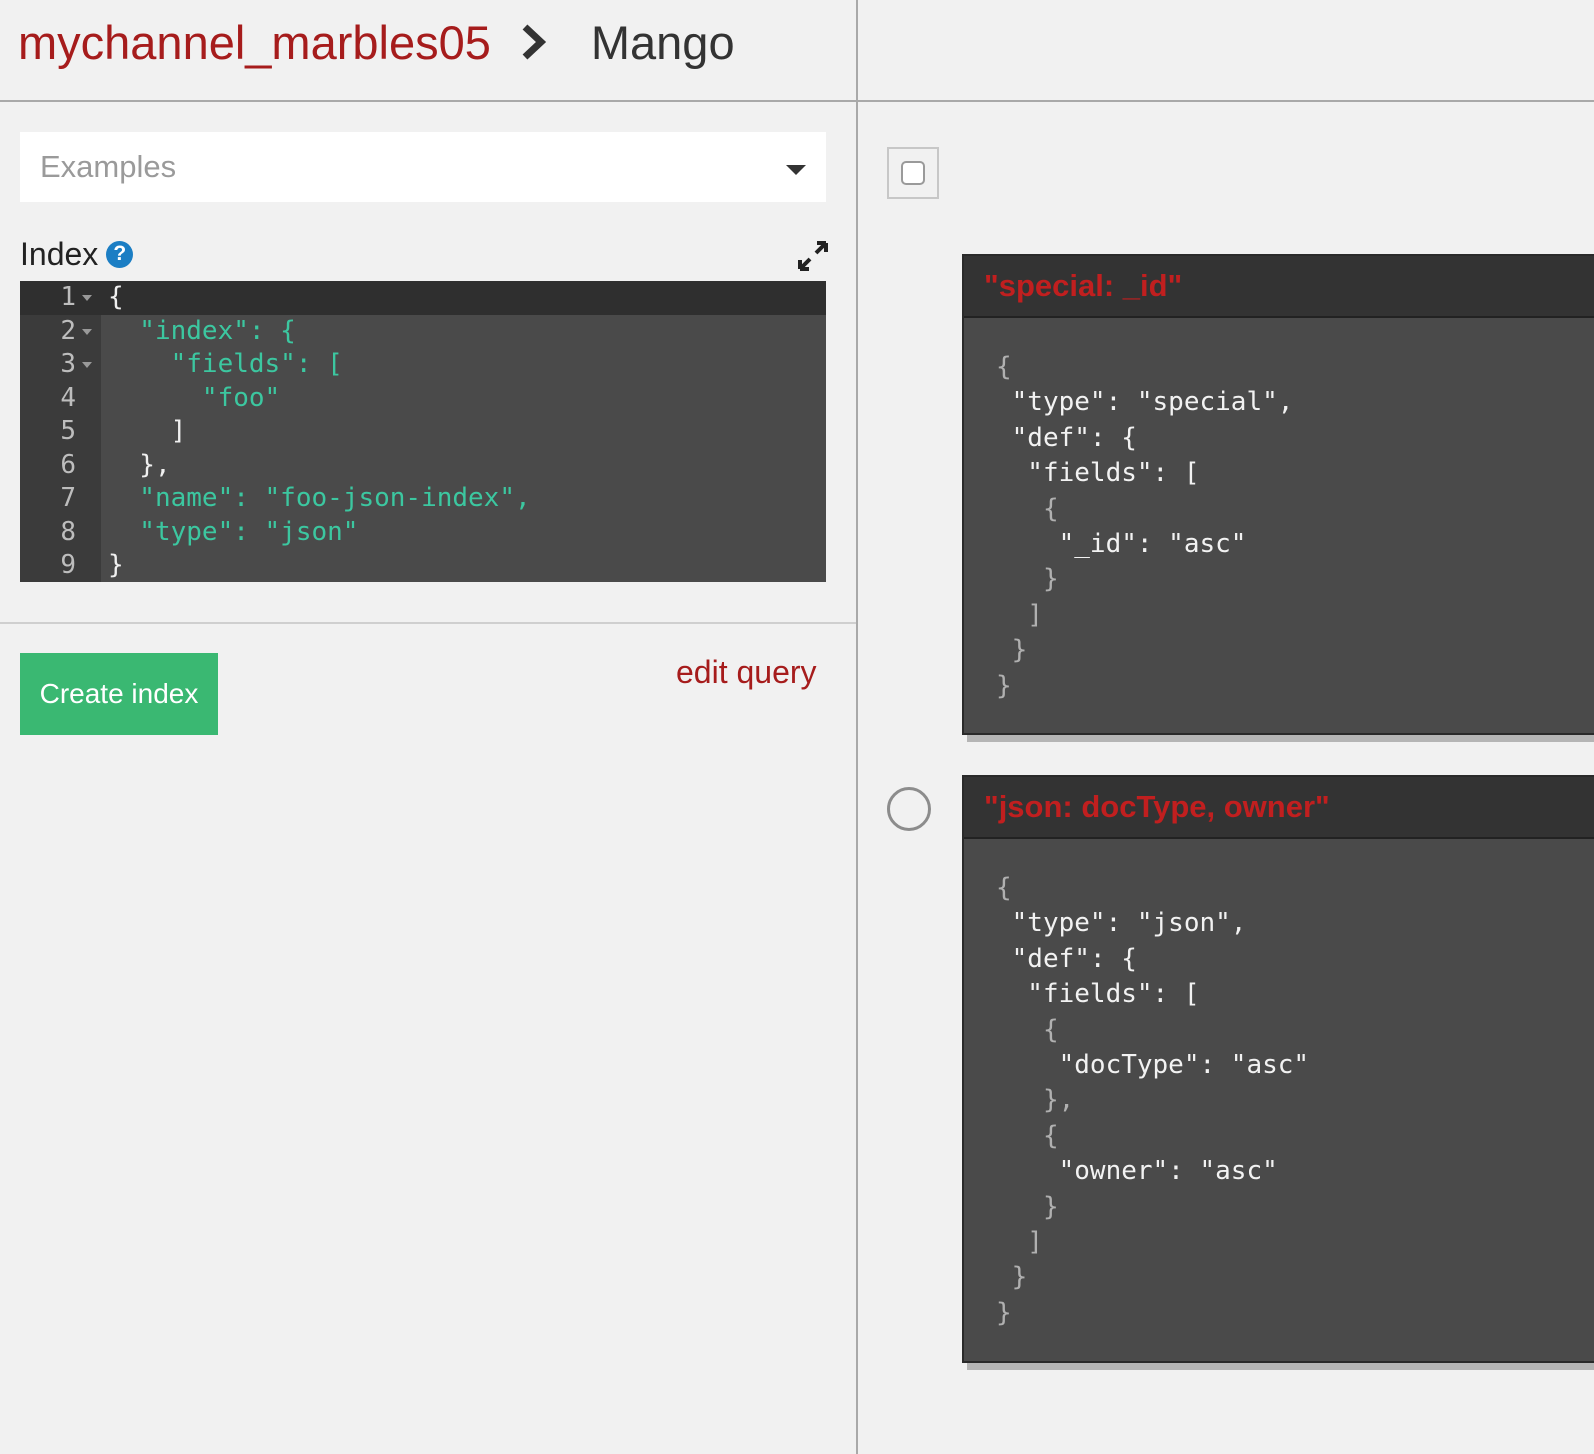  Describe the element at coordinates (796, 170) in the screenshot. I see `caret-down-icon` at that location.